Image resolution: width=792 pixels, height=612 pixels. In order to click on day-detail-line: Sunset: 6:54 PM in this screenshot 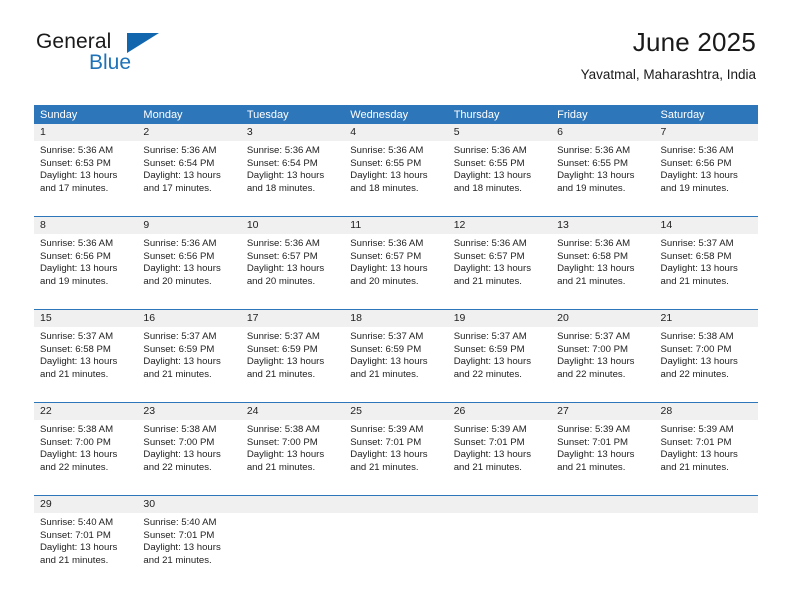, I will do `click(179, 163)`.